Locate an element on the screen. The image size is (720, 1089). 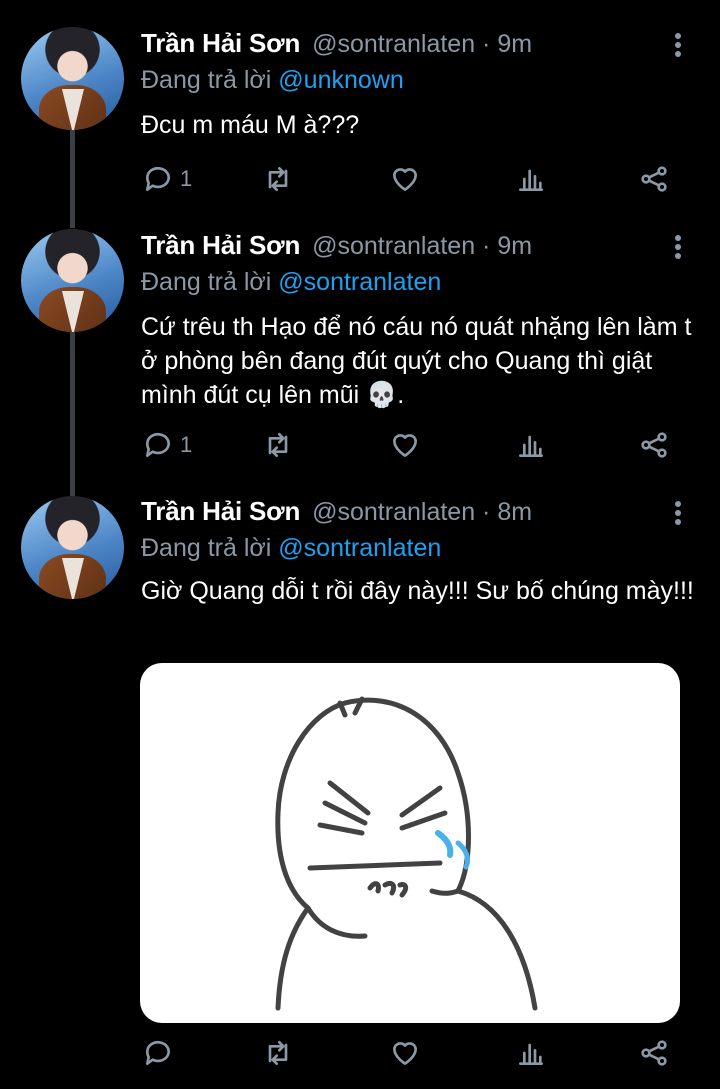
crying-face-sketch is located at coordinates (406, 853).